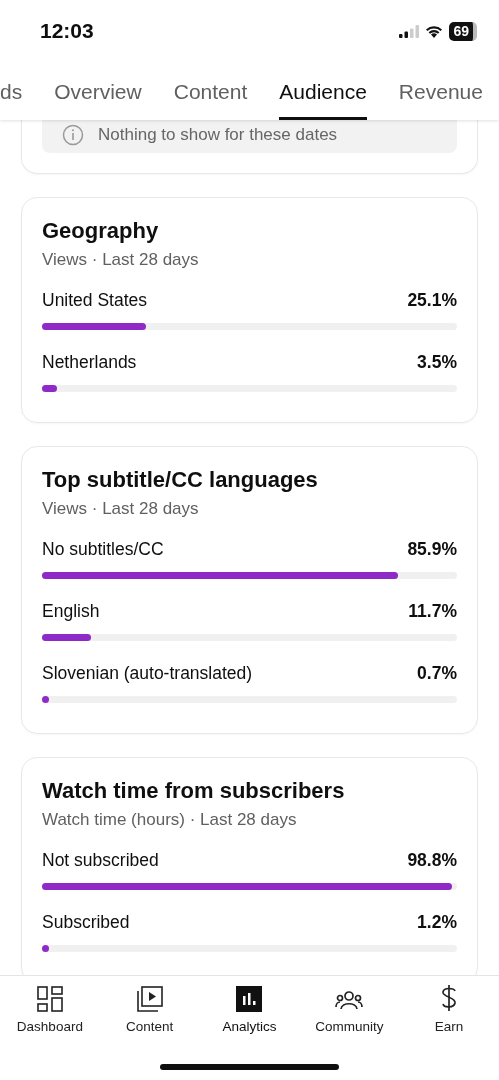  Describe the element at coordinates (67, 31) in the screenshot. I see `status-time: 12:03` at that location.